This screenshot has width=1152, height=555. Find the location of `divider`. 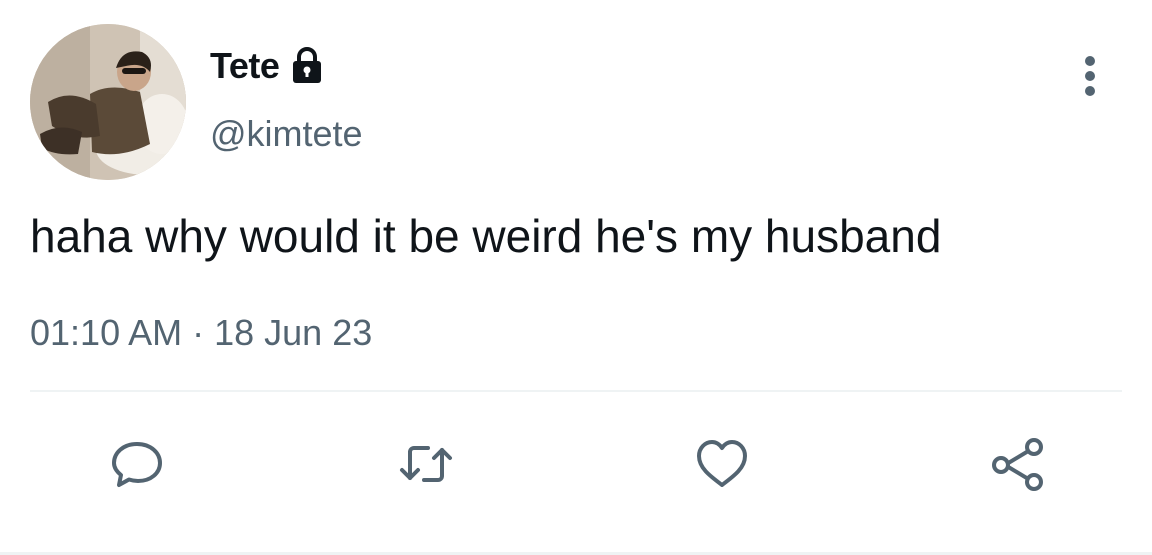

divider is located at coordinates (576, 391).